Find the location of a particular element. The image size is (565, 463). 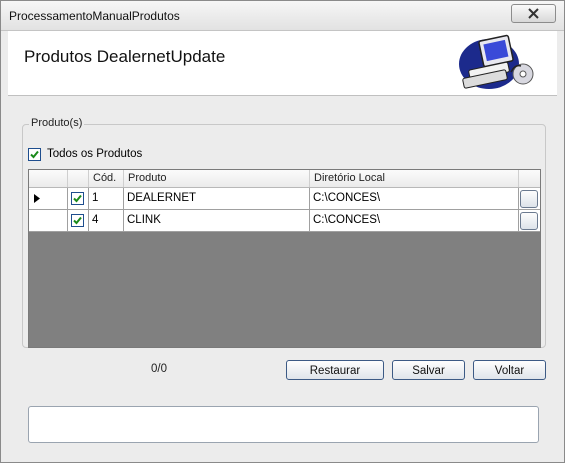

table-row: 1 DEALERNET C:\CONCES\ is located at coordinates (284, 199).